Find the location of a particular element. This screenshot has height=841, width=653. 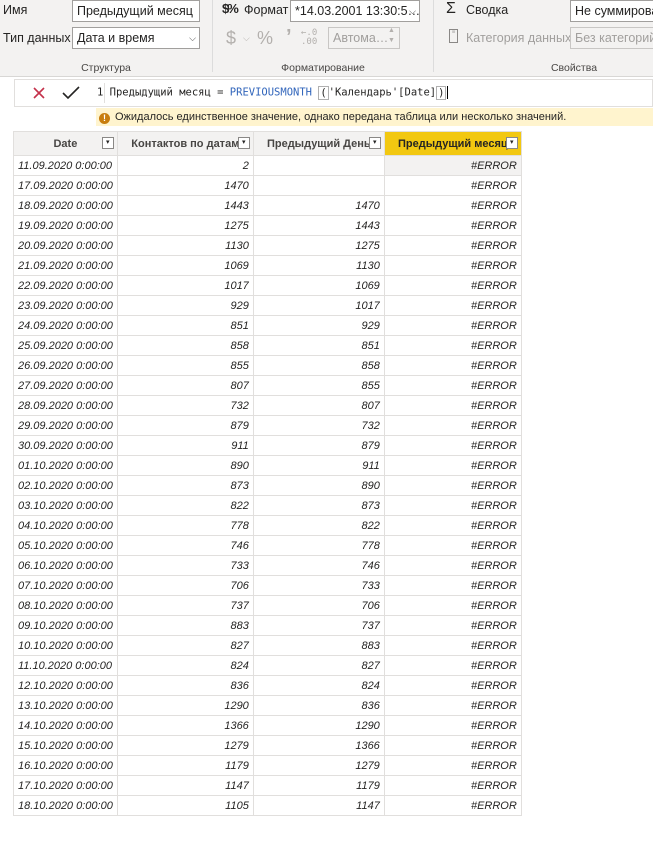

table-cell: 827 is located at coordinates (185, 645).